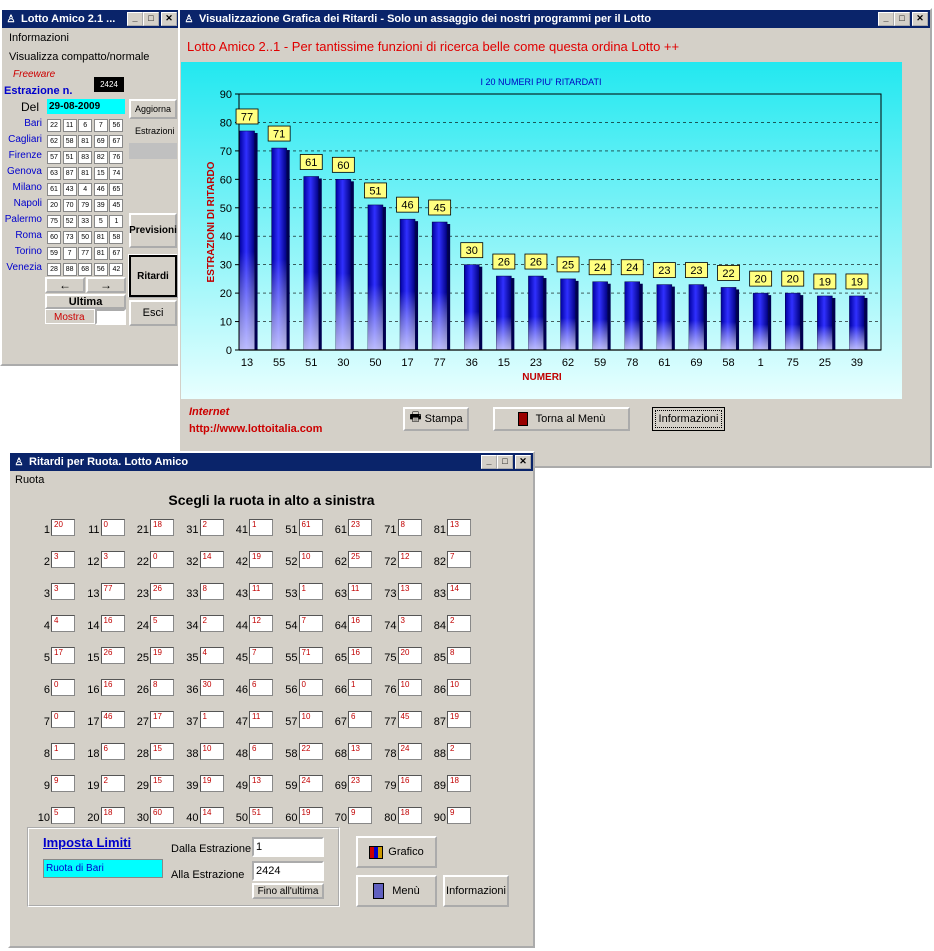 The image size is (934, 951). What do you see at coordinates (409, 591) in the screenshot?
I see `ritardo-field-73: 13` at bounding box center [409, 591].